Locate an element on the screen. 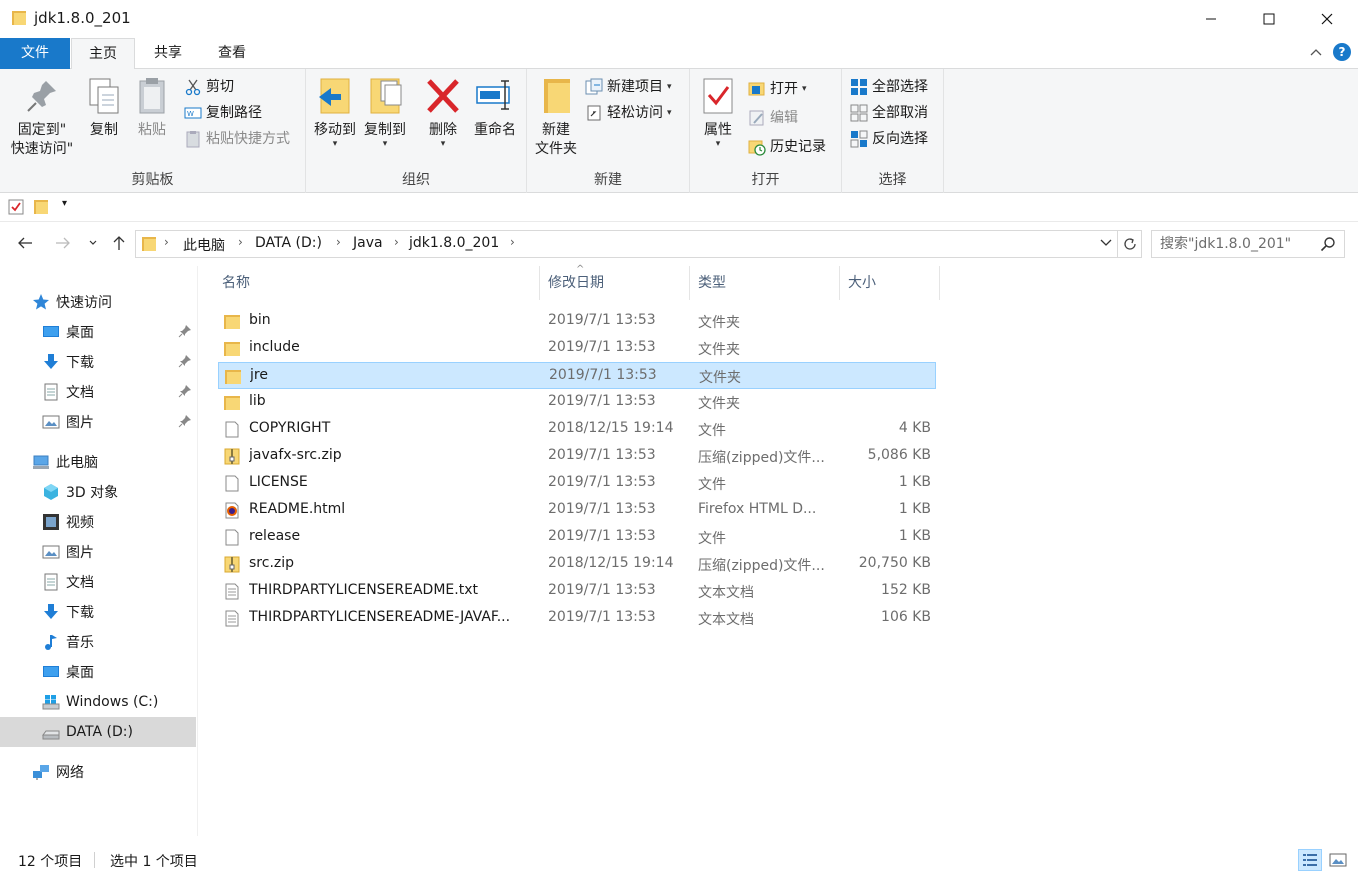 This screenshot has height=876, width=1358. select-all-button: 全部选择 is located at coordinates (889, 87).